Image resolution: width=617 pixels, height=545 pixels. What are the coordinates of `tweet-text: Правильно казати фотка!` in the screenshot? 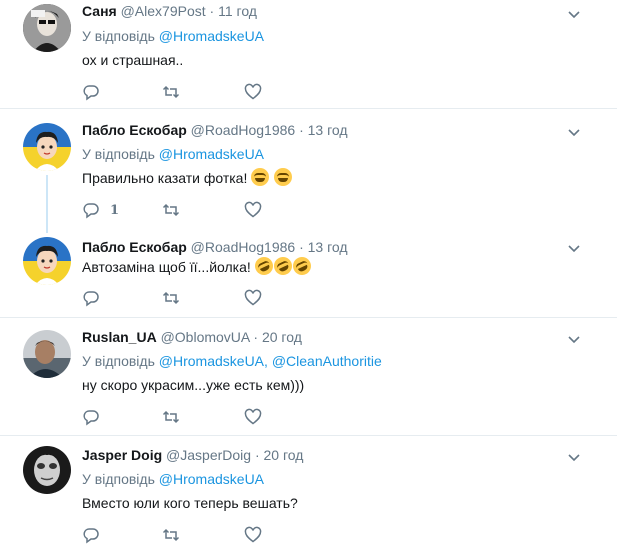 It's located at (187, 178).